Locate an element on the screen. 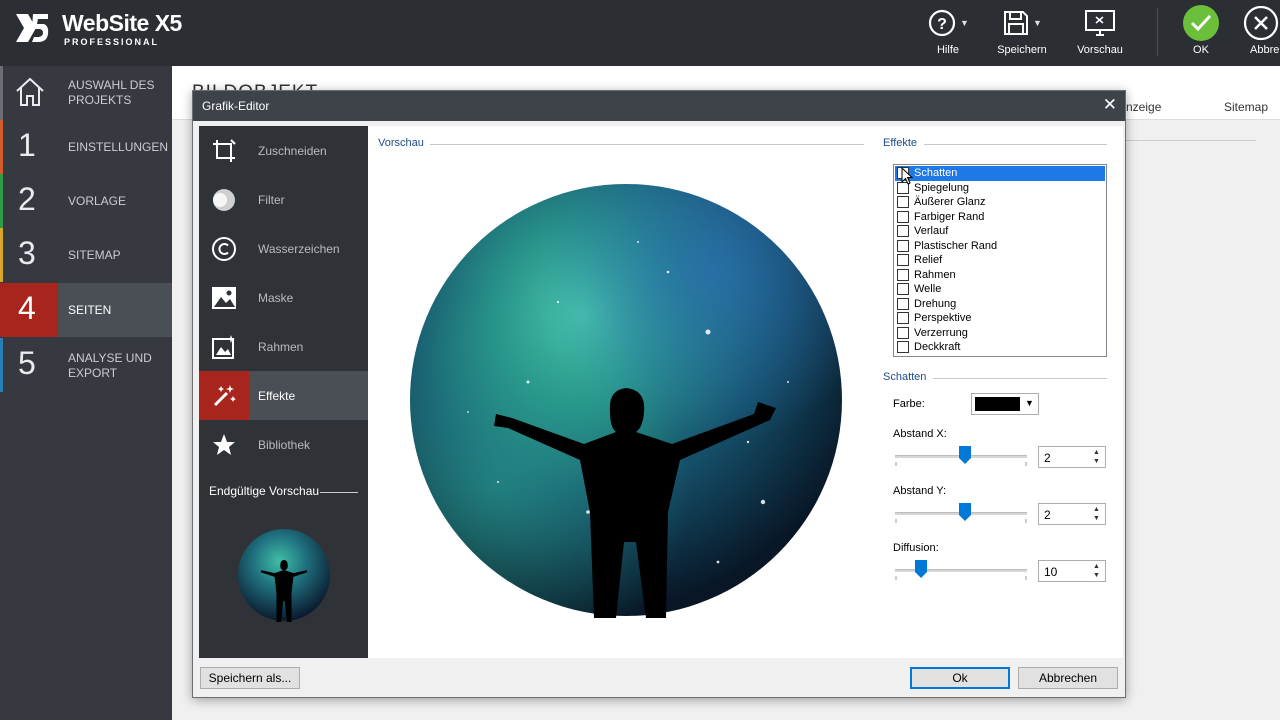  dialog-title: Grafik-Editor is located at coordinates (236, 106).